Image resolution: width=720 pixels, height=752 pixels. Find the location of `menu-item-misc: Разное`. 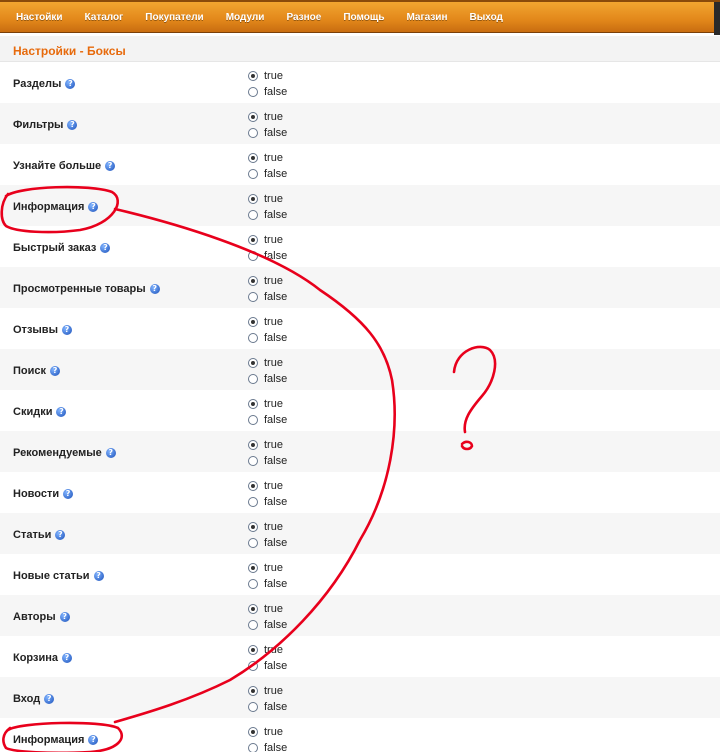

menu-item-misc: Разное is located at coordinates (303, 17).